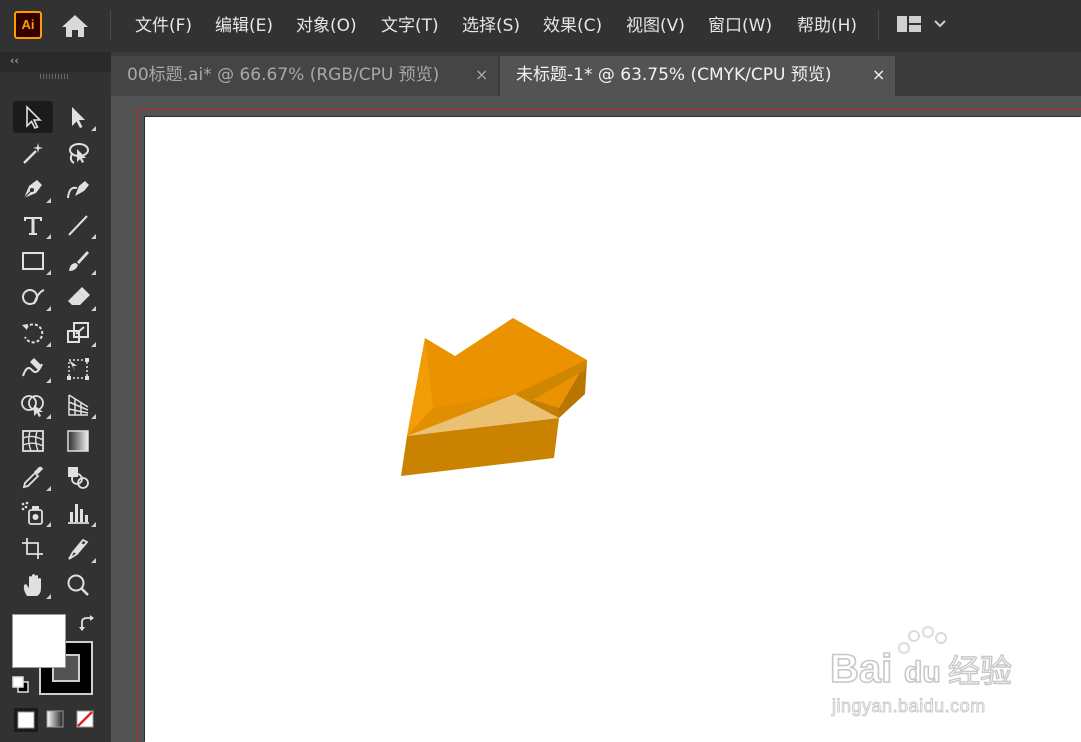  I want to click on baidu-jingyan-watermark: Bai du 经验 jingyan.baidu.com, so click(921, 671).